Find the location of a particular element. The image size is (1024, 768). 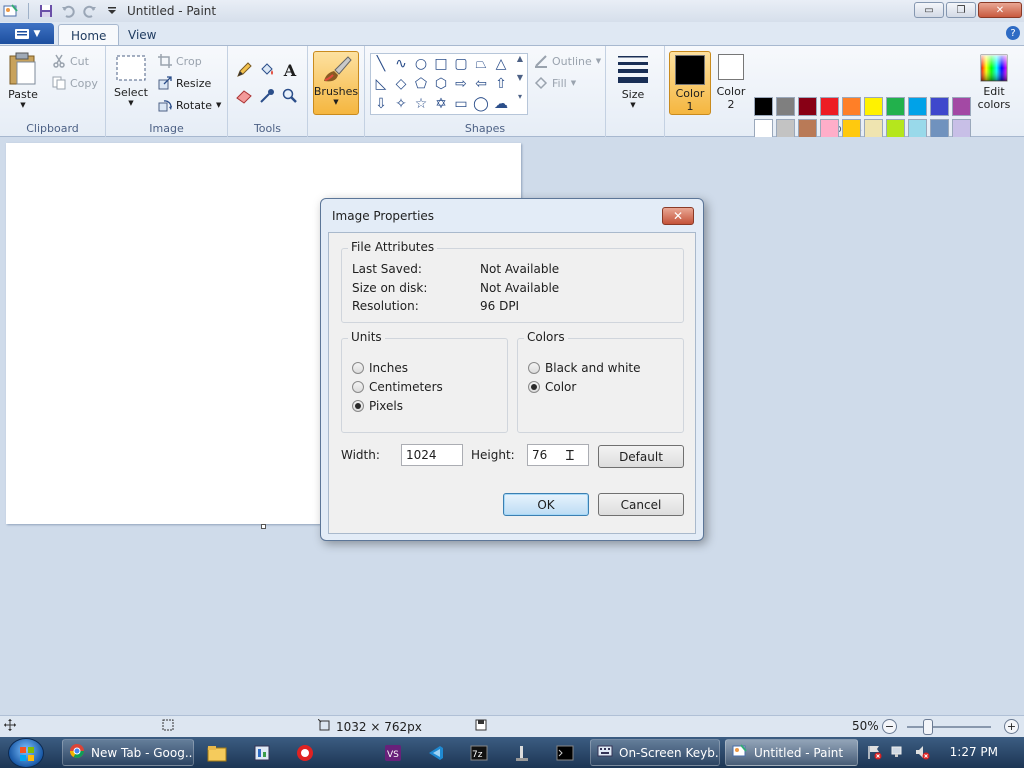

height-input is located at coordinates (558, 455).